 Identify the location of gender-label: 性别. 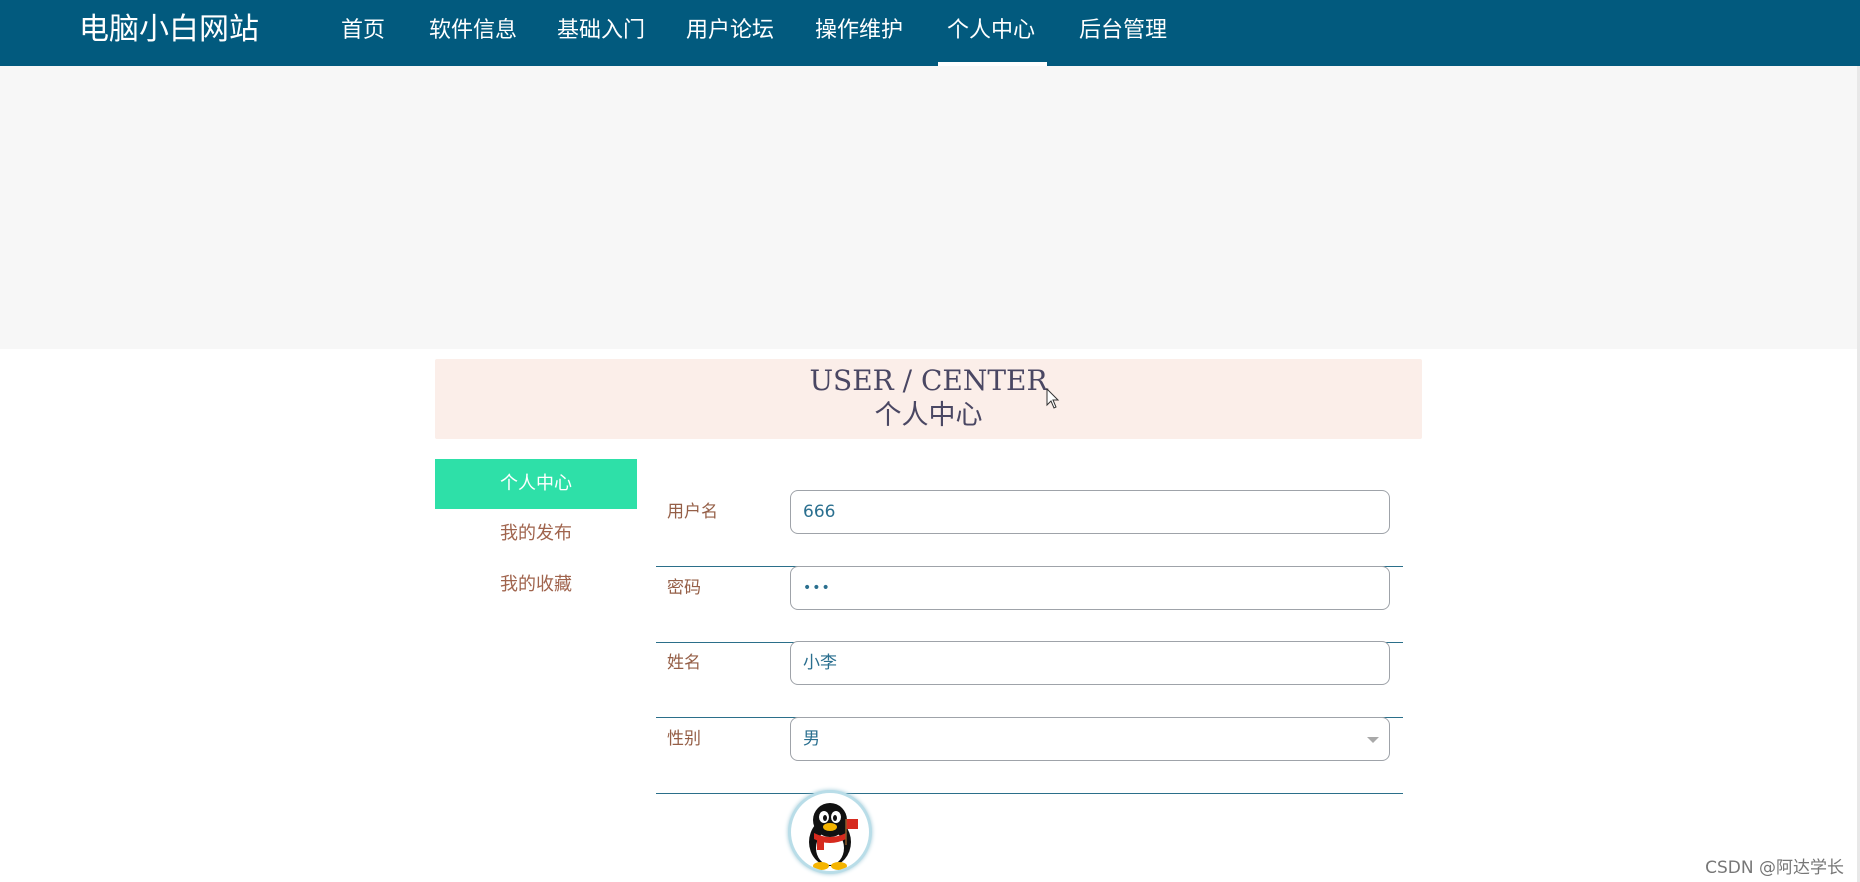
(684, 739).